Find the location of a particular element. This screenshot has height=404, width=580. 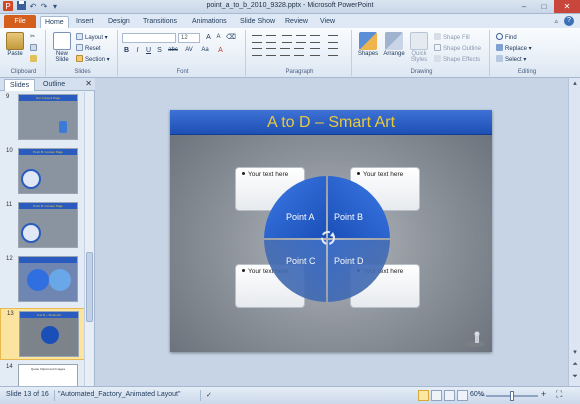

quadrant-label: Point B is located at coordinates (349, 217).